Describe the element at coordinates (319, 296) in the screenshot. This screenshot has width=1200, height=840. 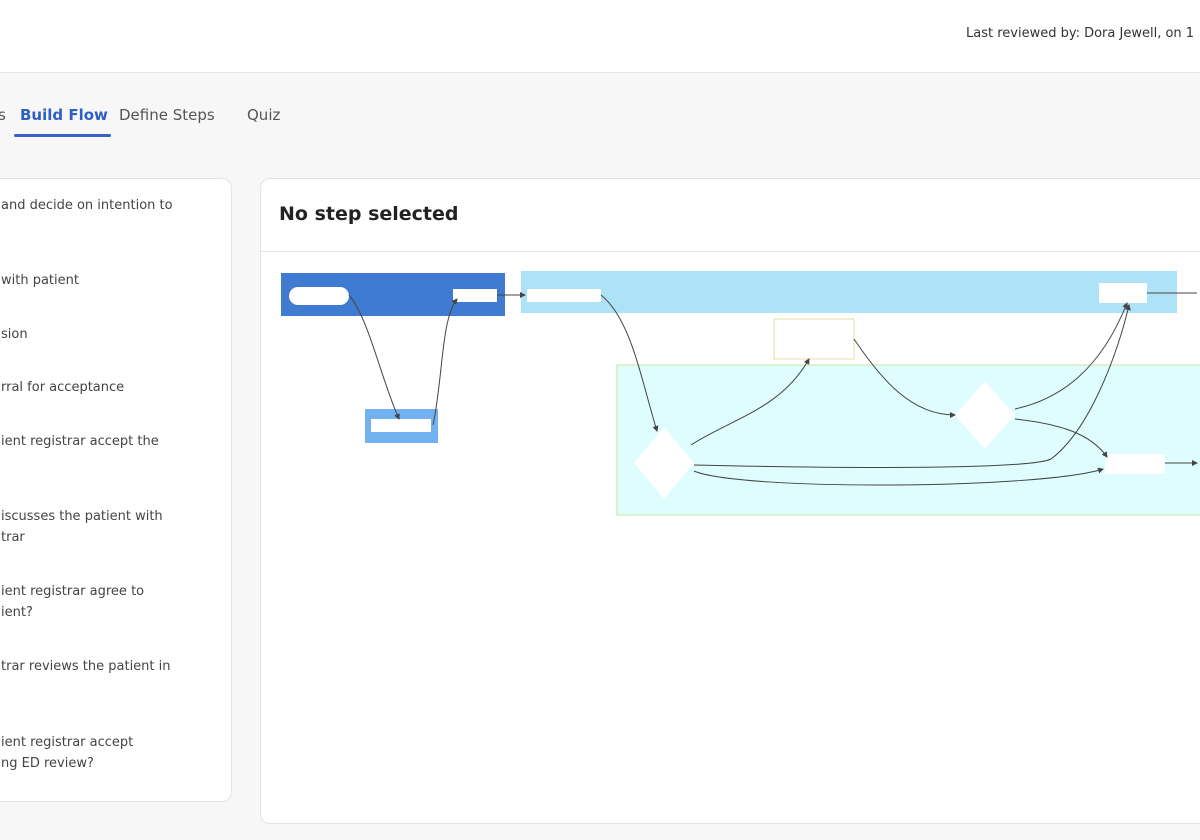
I see `start-node` at that location.